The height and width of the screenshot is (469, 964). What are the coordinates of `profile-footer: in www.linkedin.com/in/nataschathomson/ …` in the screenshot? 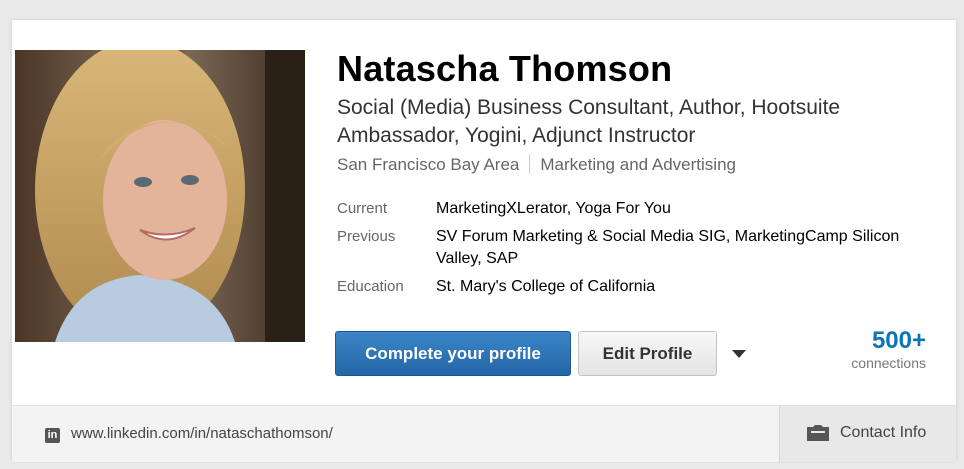 It's located at (484, 433).